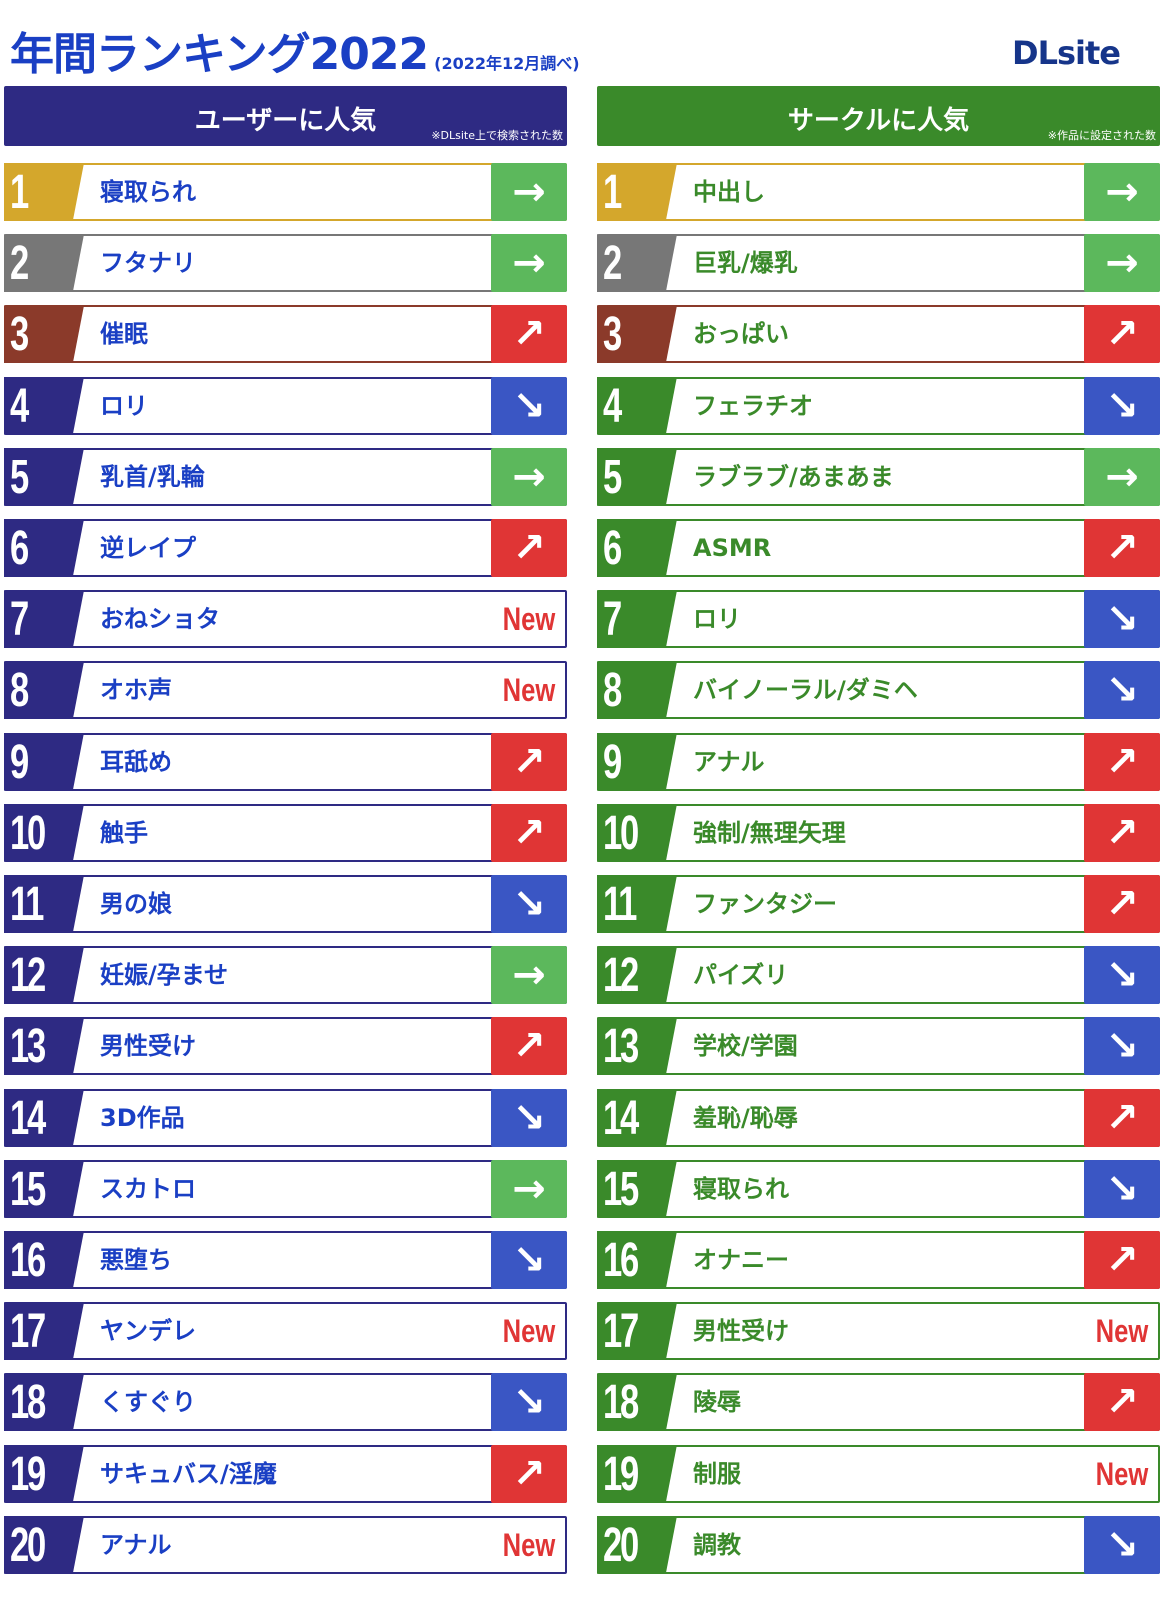  Describe the element at coordinates (285, 548) in the screenshot. I see `ranking-row: 6 逆レイプ ↗` at that location.